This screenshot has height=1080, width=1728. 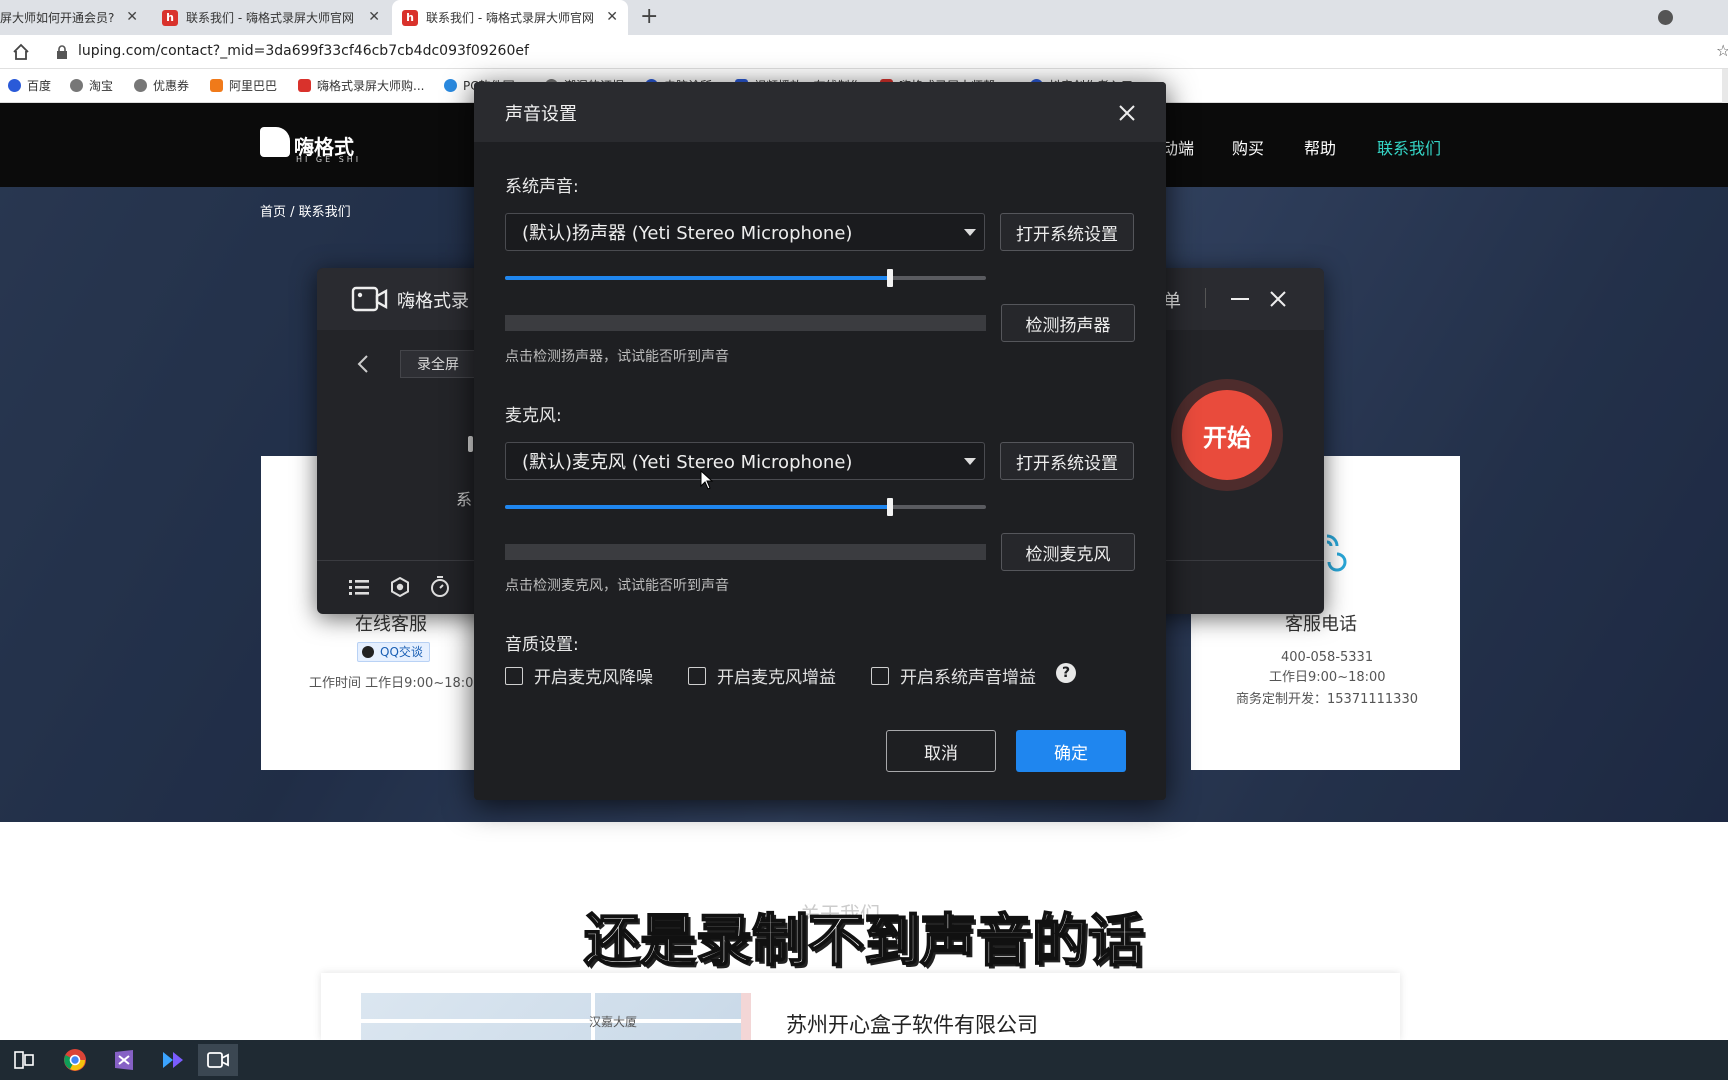 I want to click on browser-tab: 屏大师如何开通会员? ✕, so click(x=74, y=17).